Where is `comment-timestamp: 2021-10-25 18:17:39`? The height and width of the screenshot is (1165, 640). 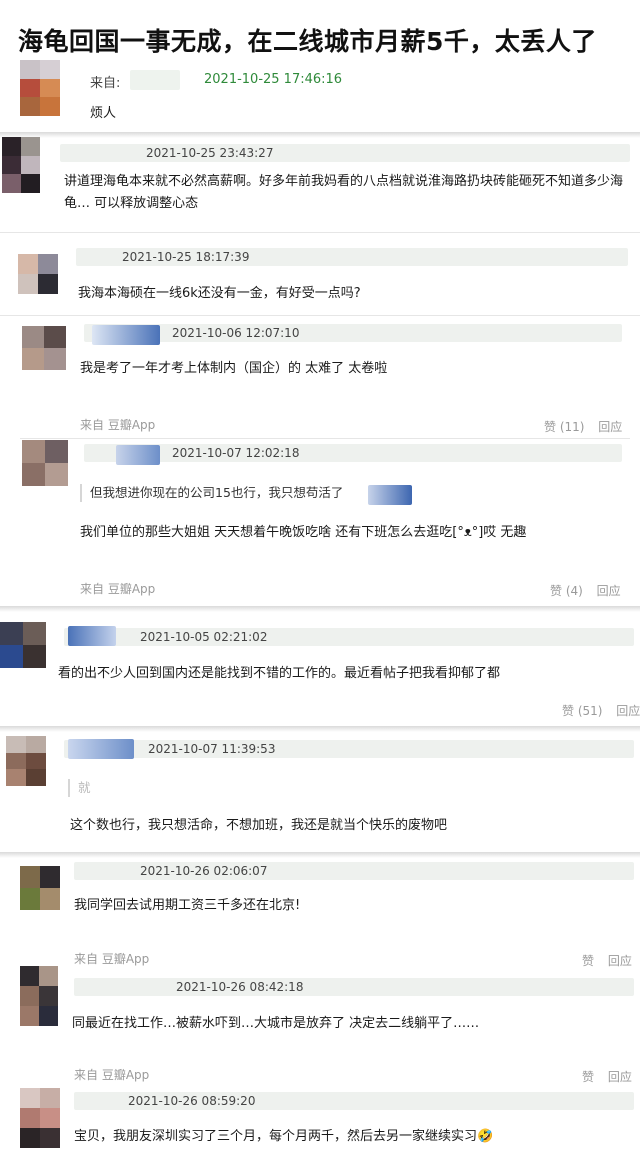
comment-timestamp: 2021-10-25 18:17:39 is located at coordinates (186, 257).